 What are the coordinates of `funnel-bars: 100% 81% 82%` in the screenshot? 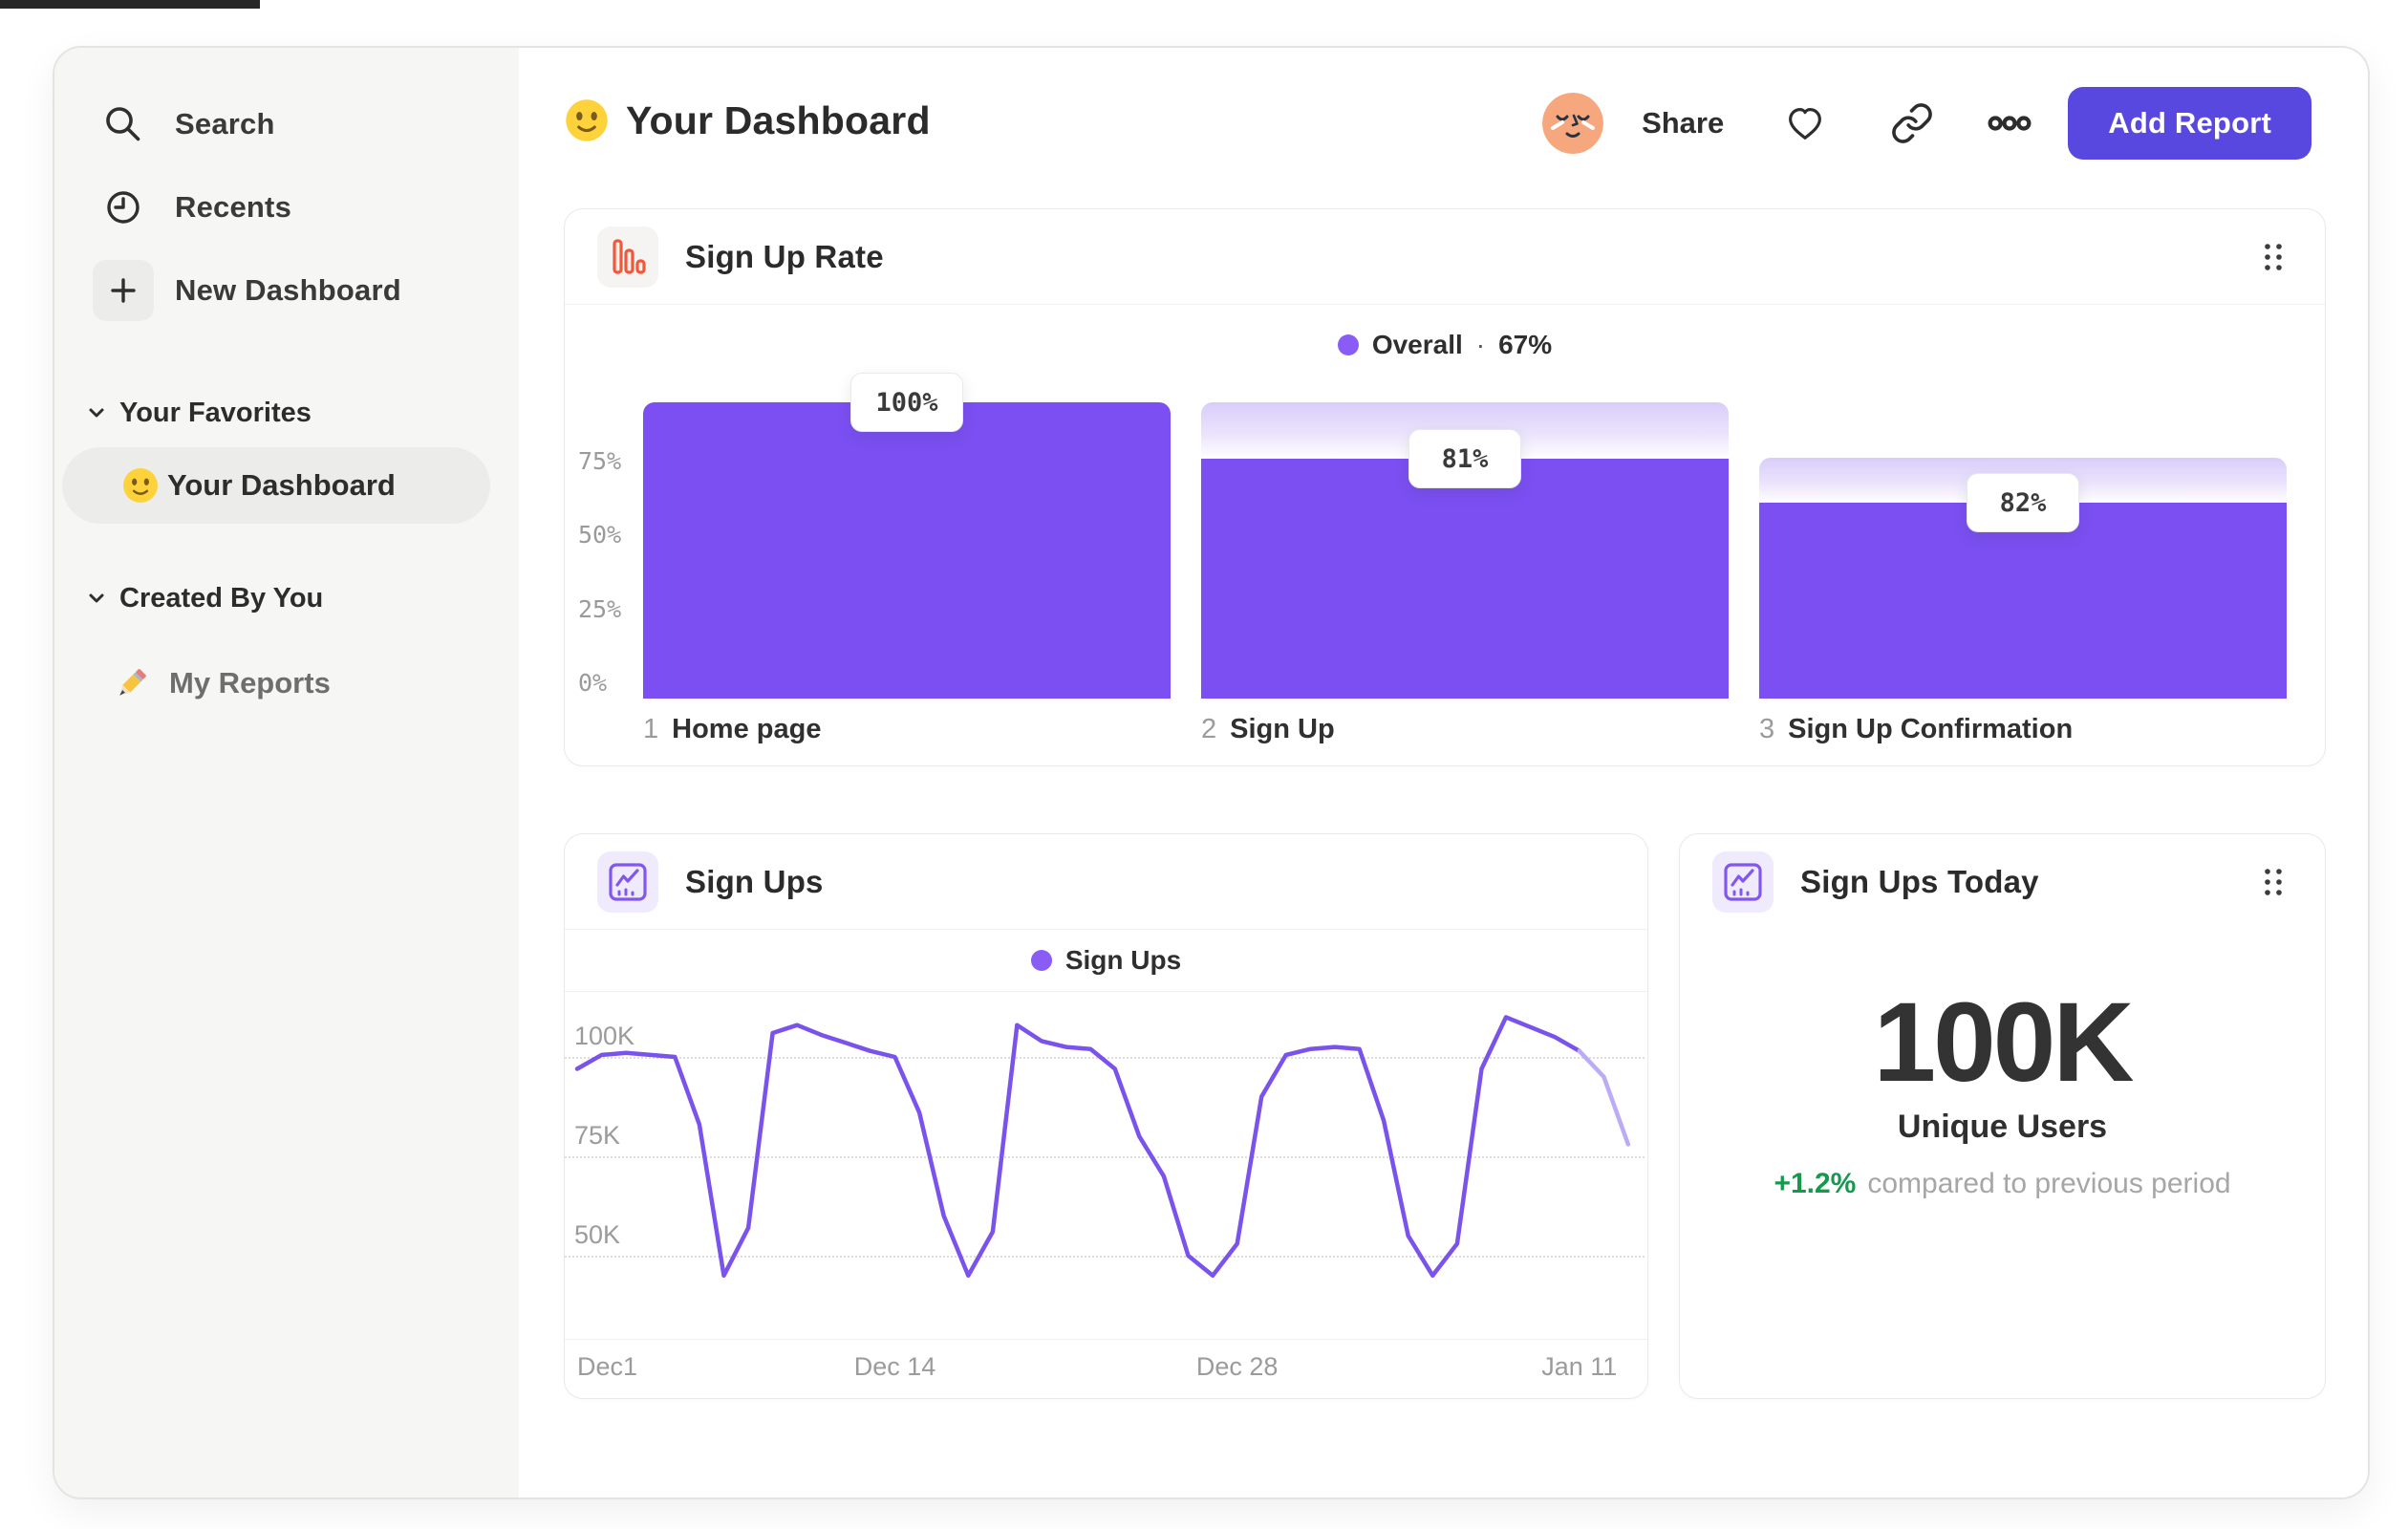 It's located at (1465, 536).